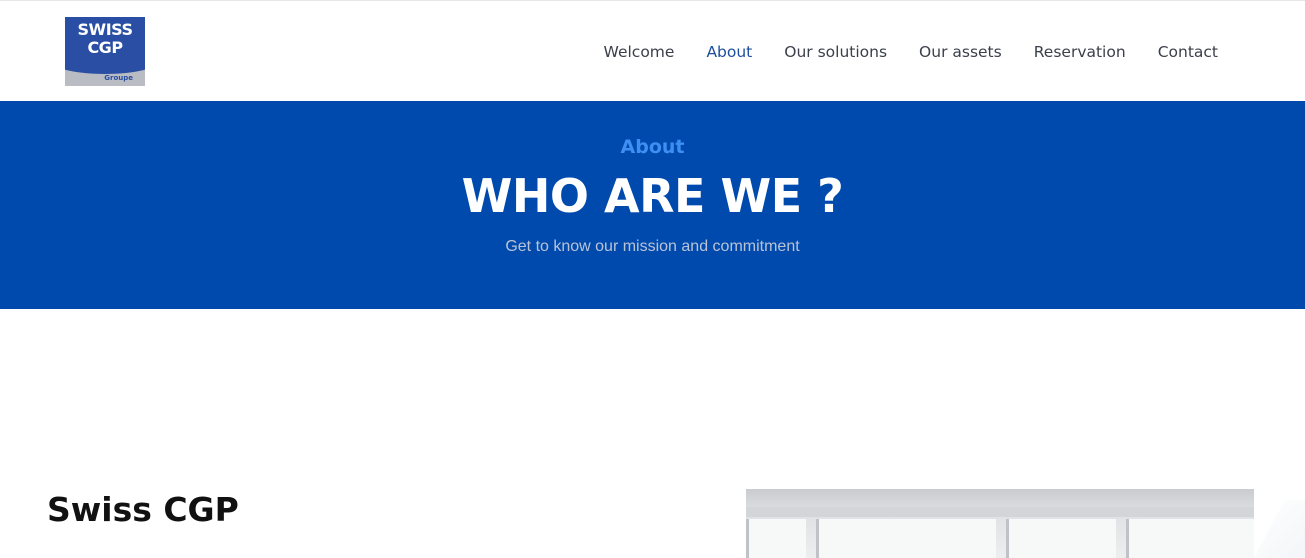 The width and height of the screenshot is (1305, 558). I want to click on section-title: Swiss CGP, so click(143, 509).